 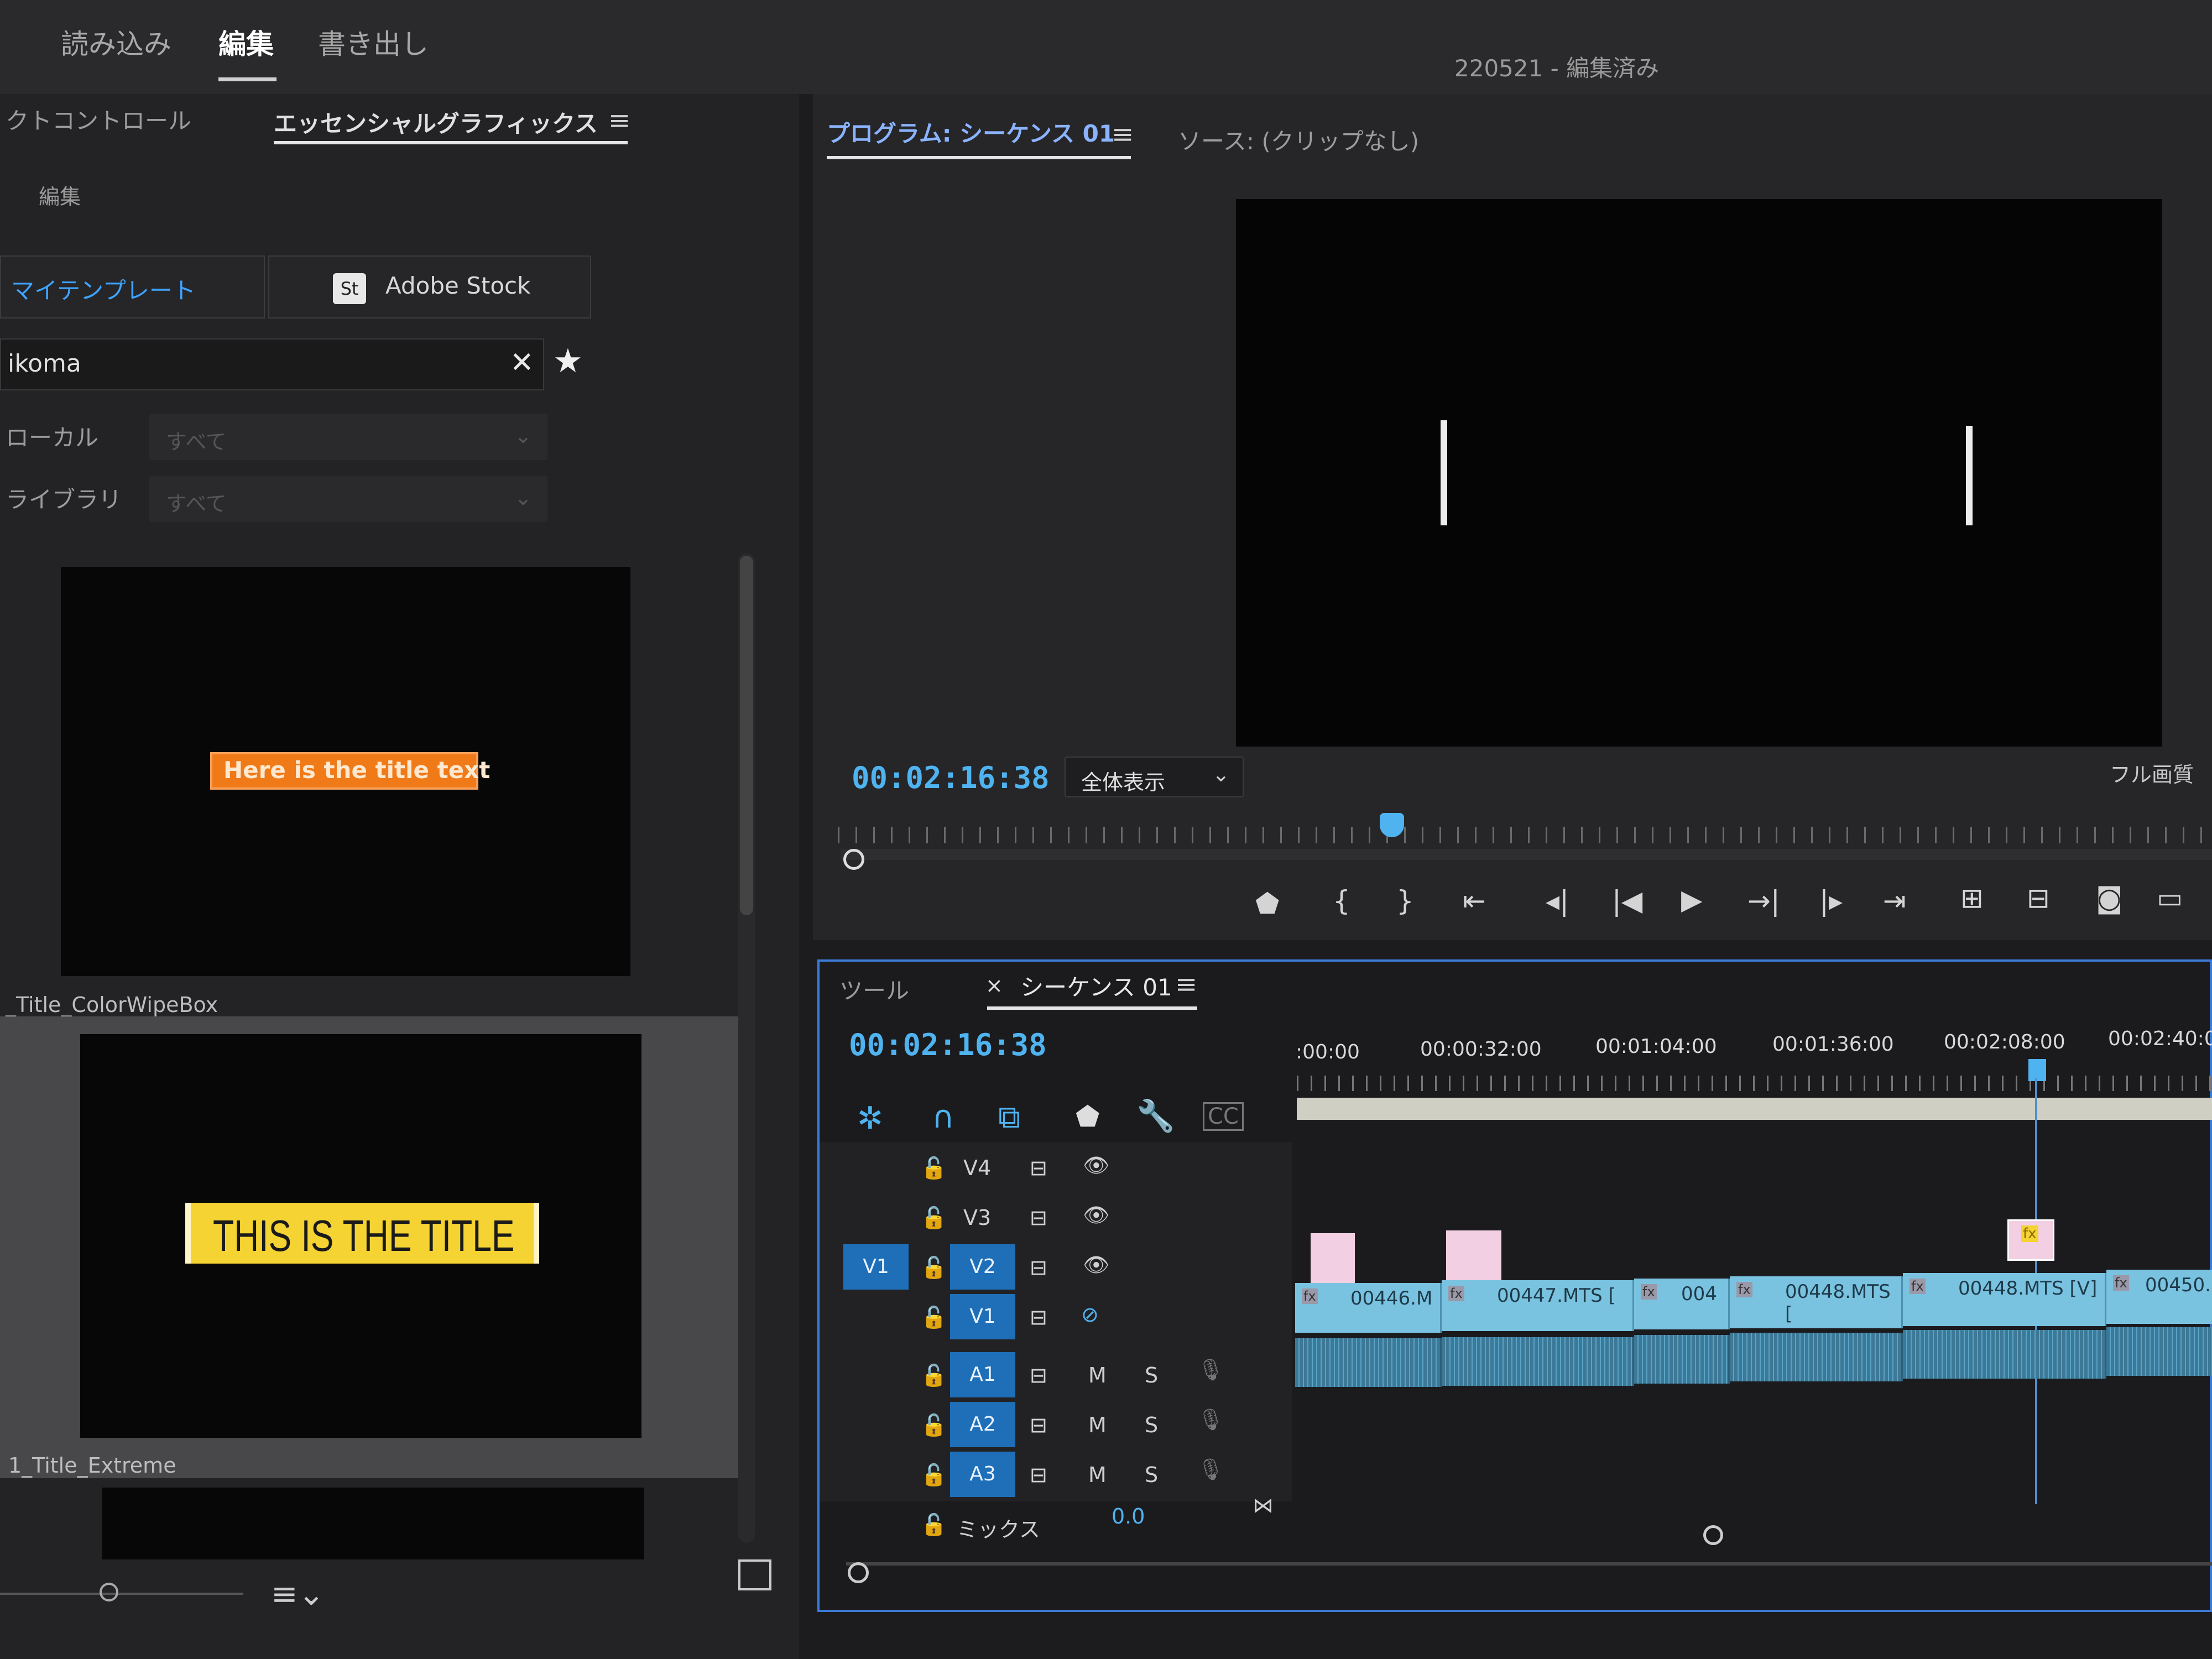 I want to click on my-templates-tab: マイテンプレート, so click(x=133, y=287).